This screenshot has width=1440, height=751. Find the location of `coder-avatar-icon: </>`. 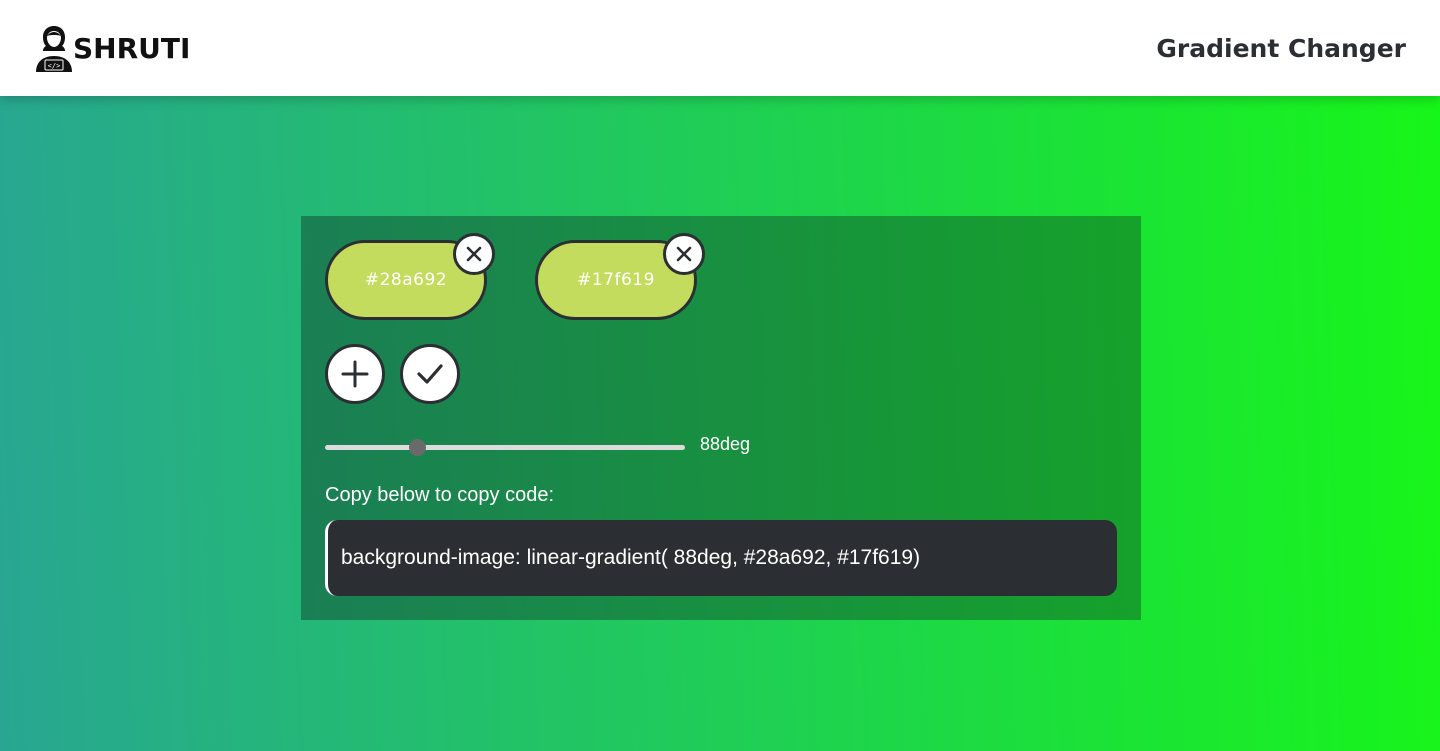

coder-avatar-icon: </> is located at coordinates (54, 49).